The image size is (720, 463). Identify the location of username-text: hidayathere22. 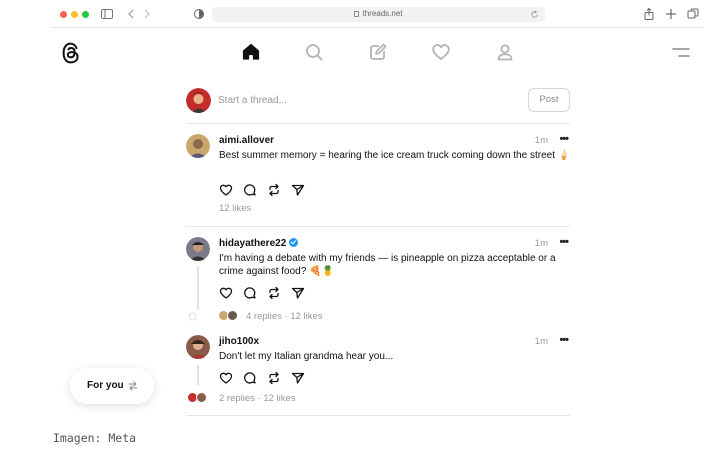
(253, 243).